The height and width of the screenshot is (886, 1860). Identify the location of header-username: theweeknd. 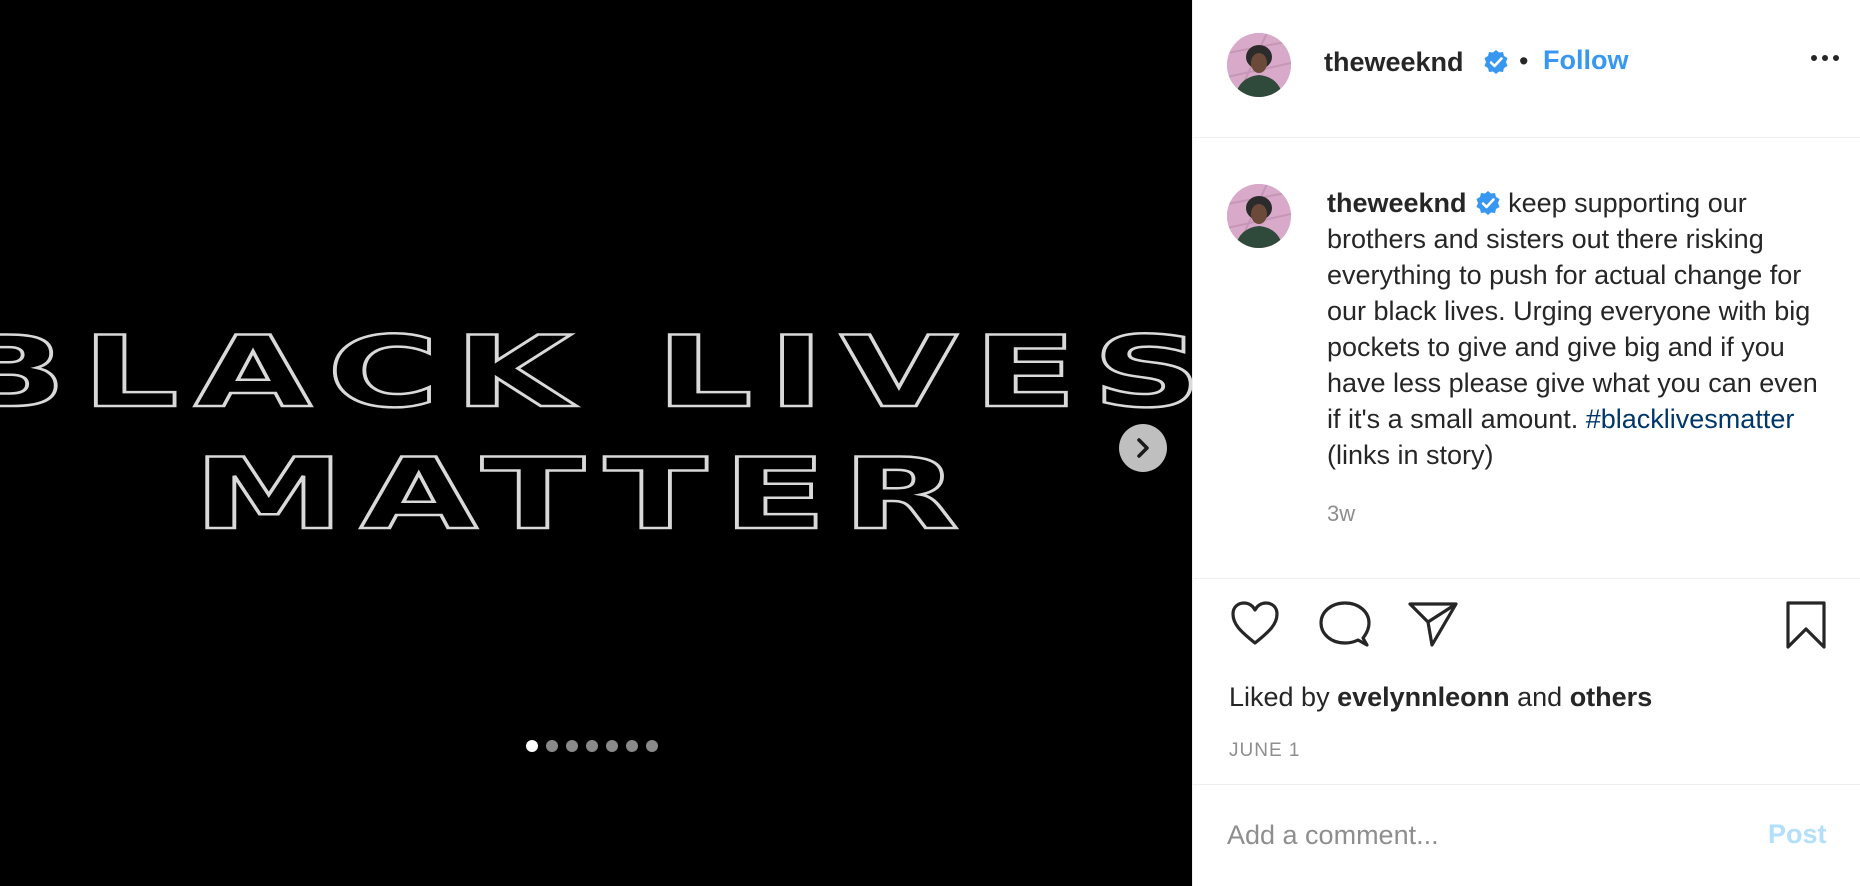
(1394, 62).